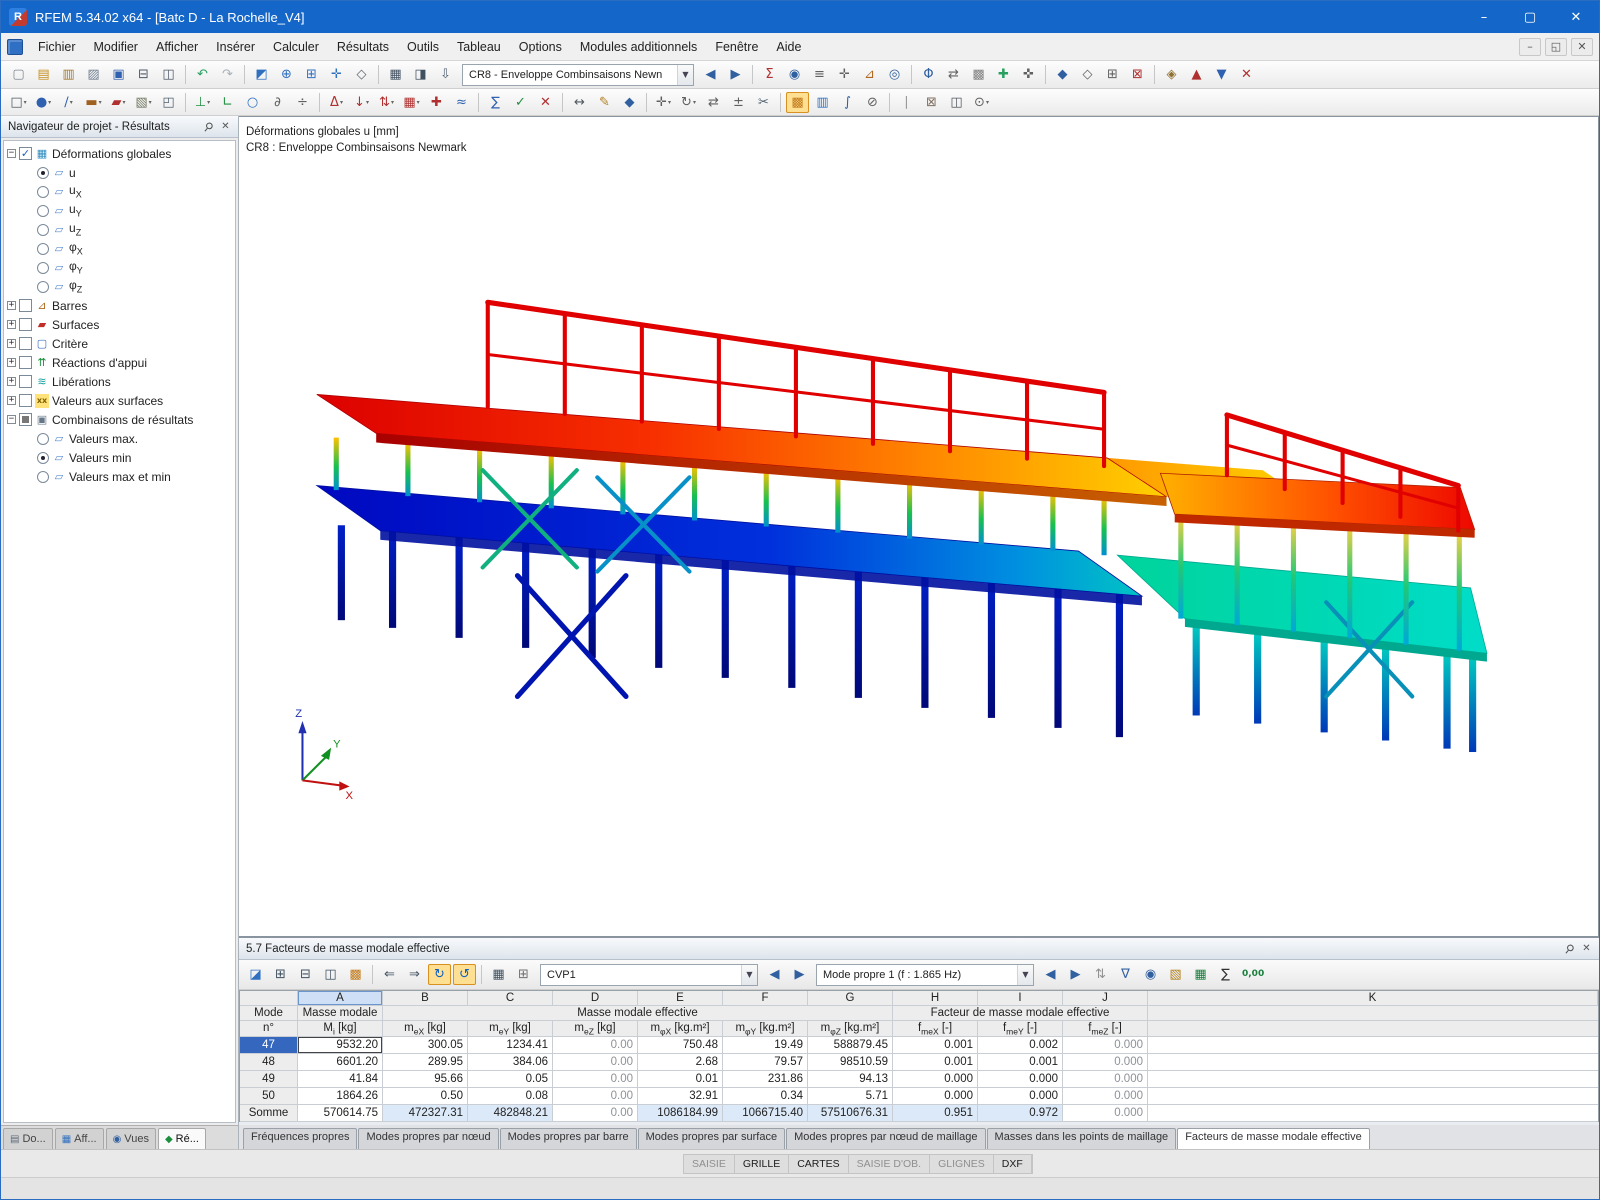 This screenshot has width=1600, height=1200. I want to click on tree-item-valeurs-aux-surfaces: + xx Valeurs aux surfaces, so click(121, 400).